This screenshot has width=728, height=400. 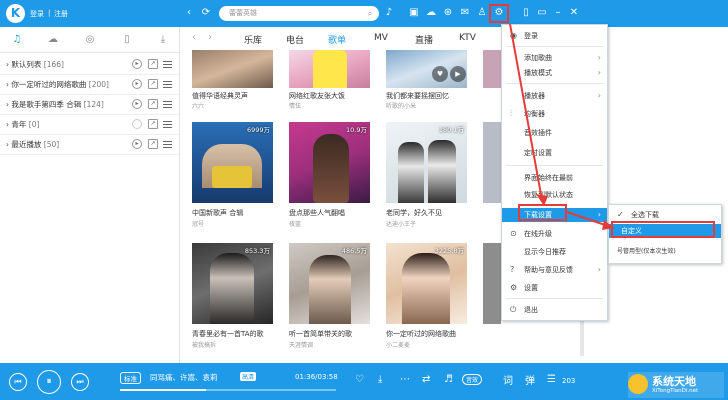 I want to click on list-item: › 默认列表 [166] ▸ ↗, so click(x=89, y=65).